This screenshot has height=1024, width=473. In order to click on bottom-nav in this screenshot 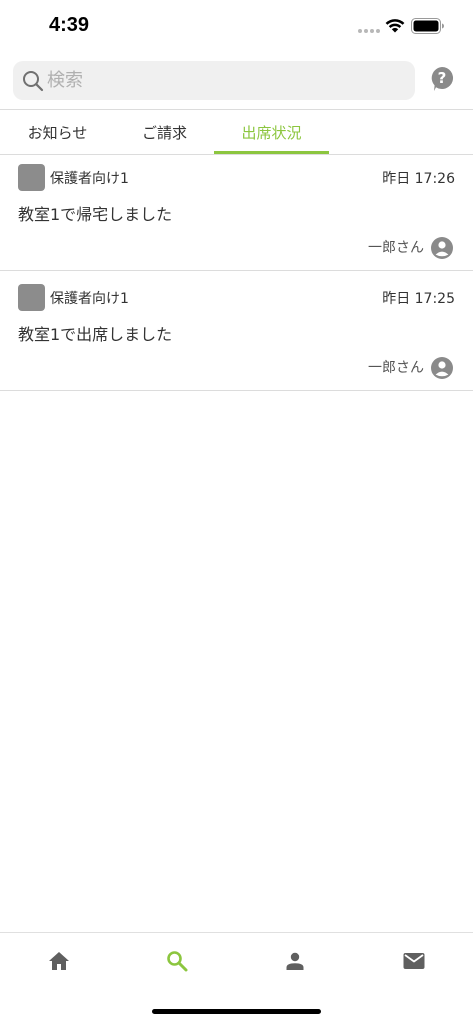, I will do `click(236, 963)`.